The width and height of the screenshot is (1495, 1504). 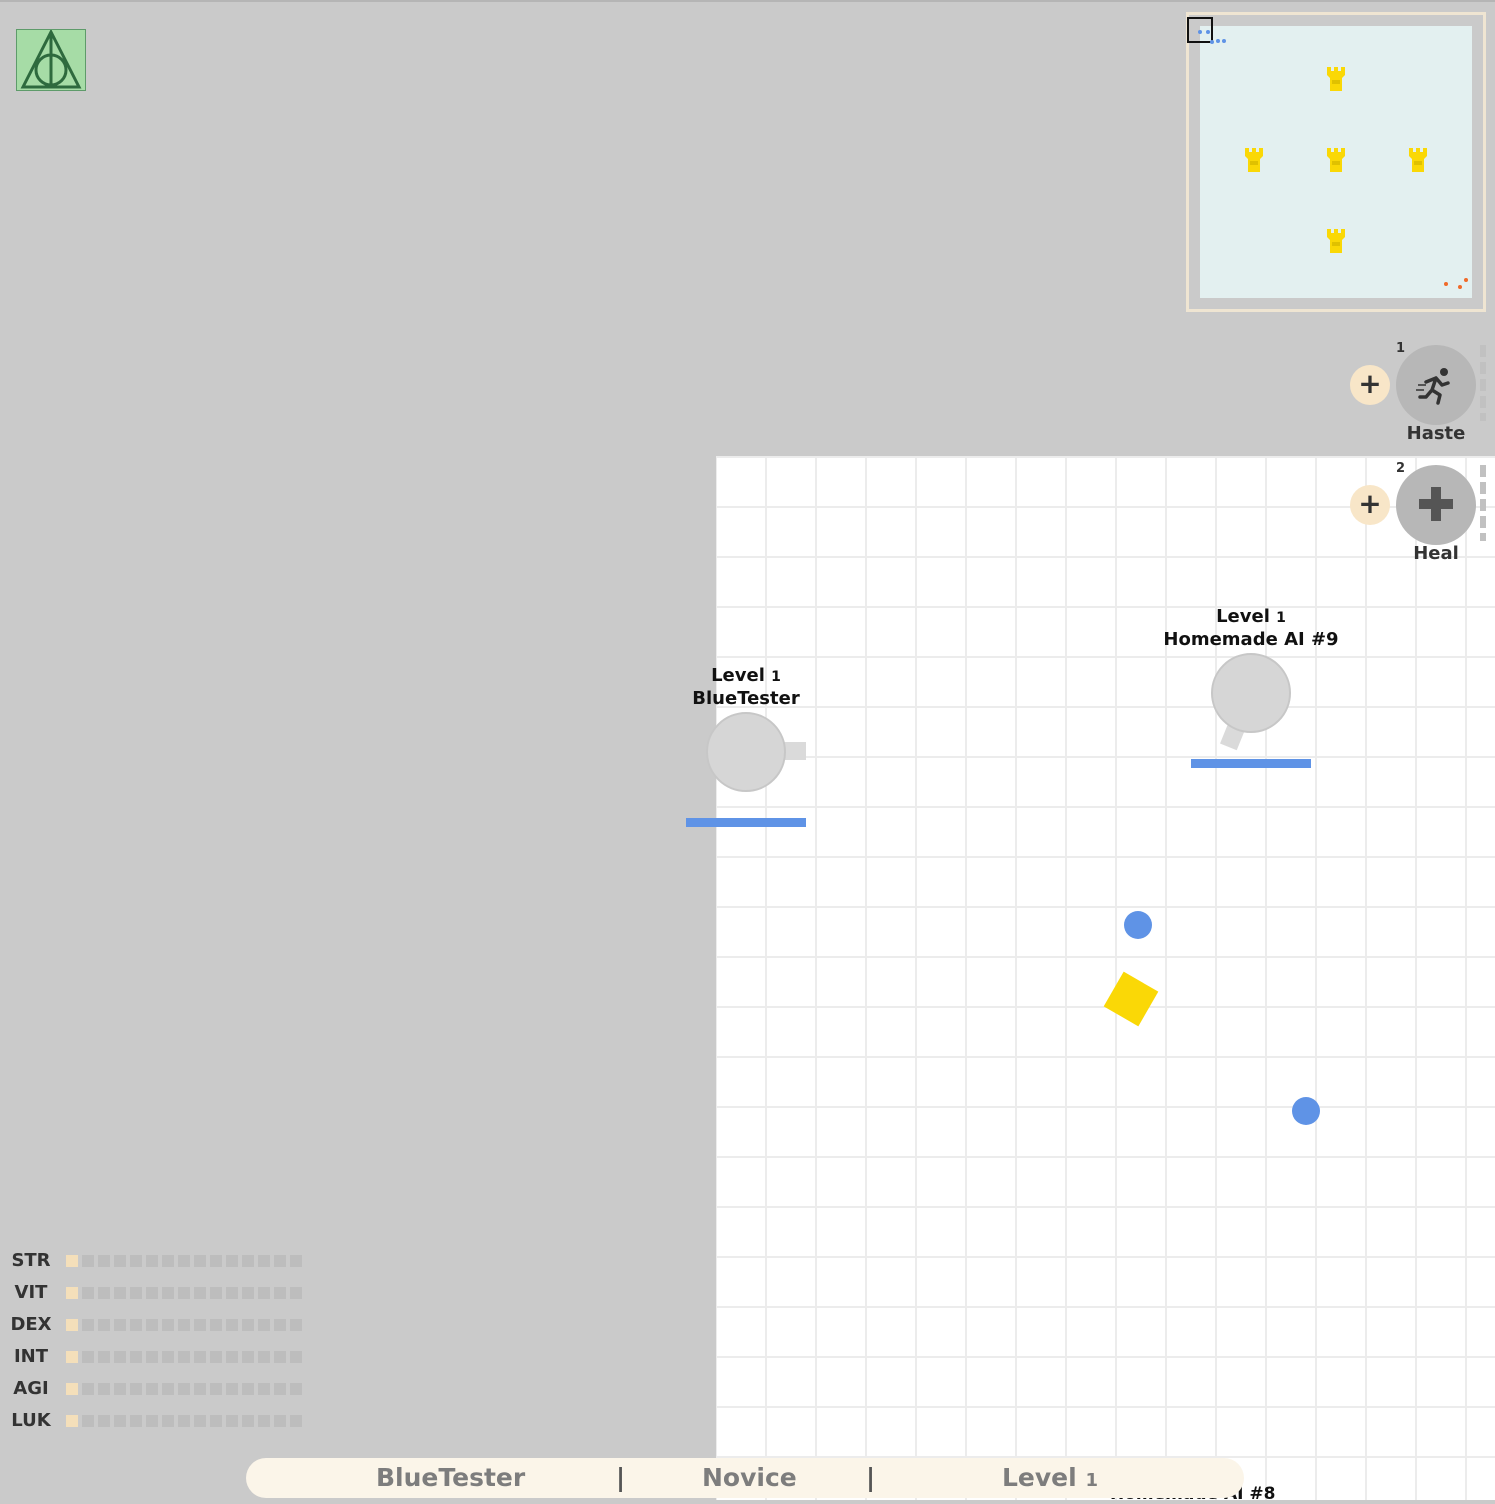 What do you see at coordinates (1251, 693) in the screenshot?
I see `enemy-tank` at bounding box center [1251, 693].